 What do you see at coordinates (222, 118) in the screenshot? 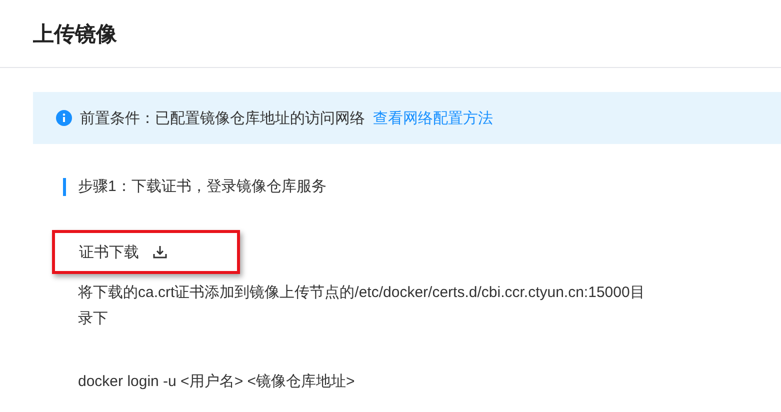
I see `notice-text: 前置条件：已配置镜像仓库地址的访问网络` at bounding box center [222, 118].